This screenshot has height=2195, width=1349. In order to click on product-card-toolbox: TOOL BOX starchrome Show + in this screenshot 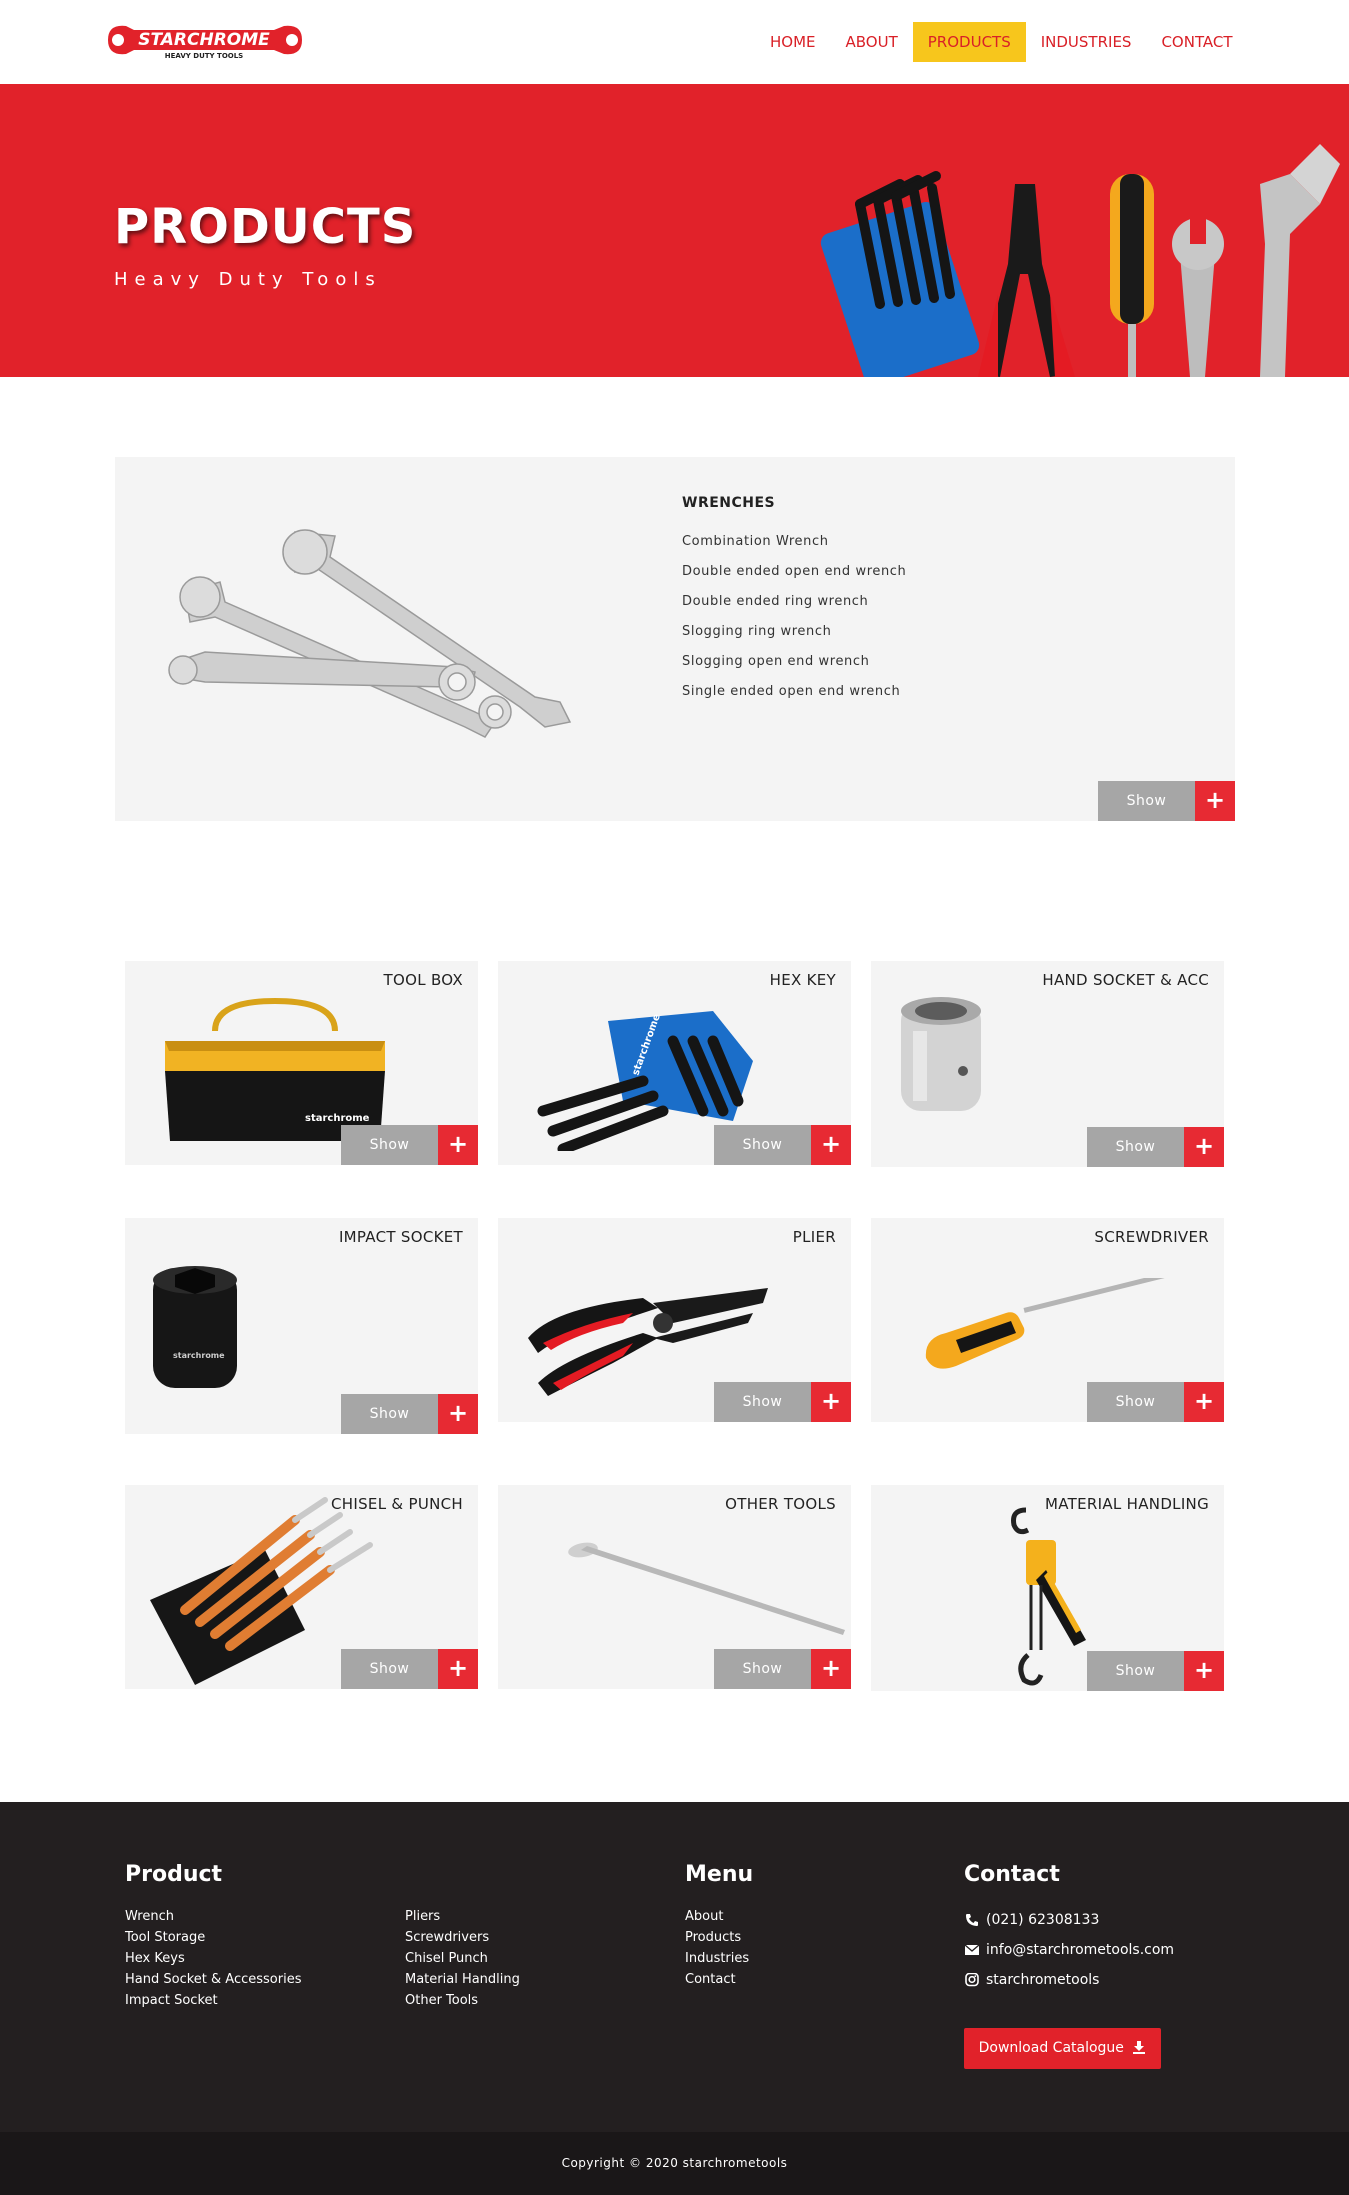, I will do `click(301, 1063)`.